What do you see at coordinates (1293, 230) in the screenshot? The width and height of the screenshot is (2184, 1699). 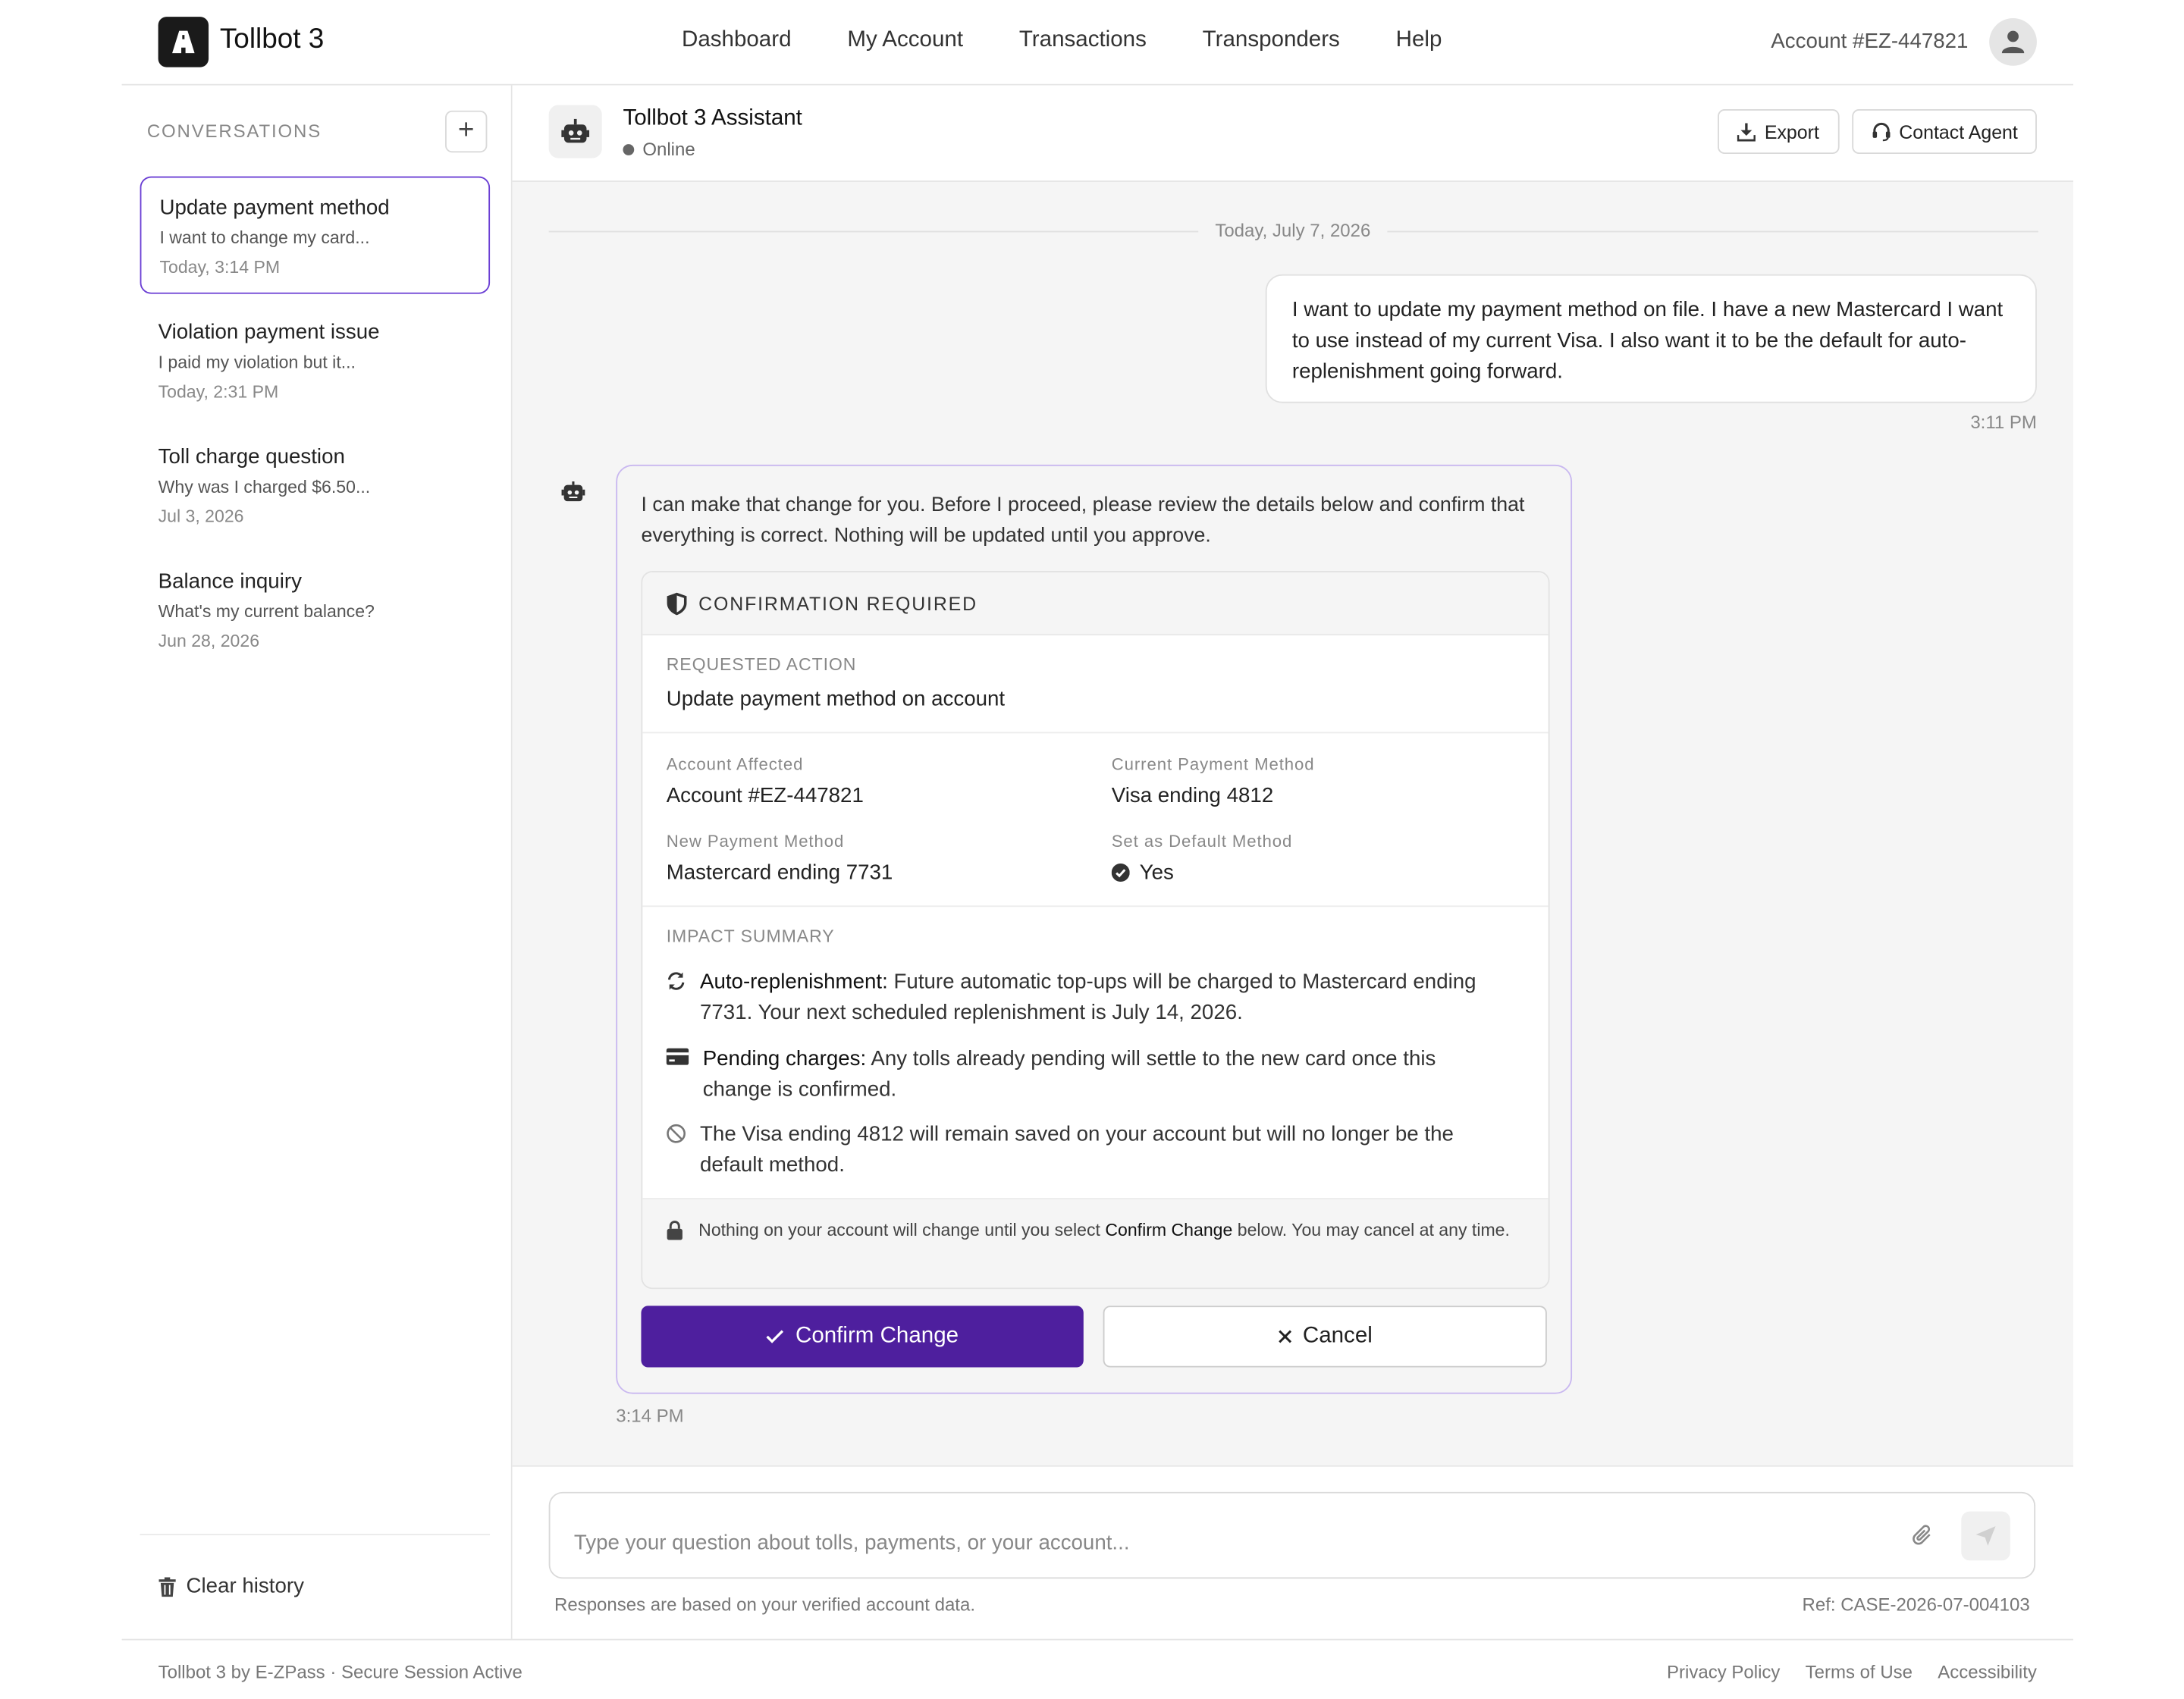 I see `date-label: Today, July 7, 2026` at bounding box center [1293, 230].